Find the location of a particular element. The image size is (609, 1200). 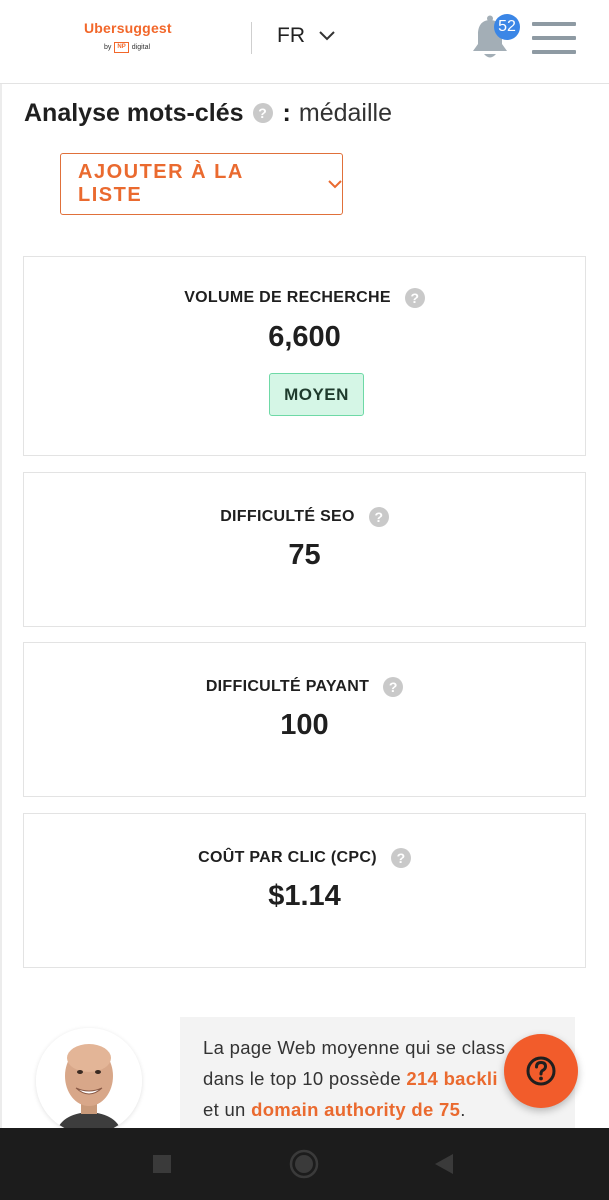

language-selector: FR is located at coordinates (306, 36).